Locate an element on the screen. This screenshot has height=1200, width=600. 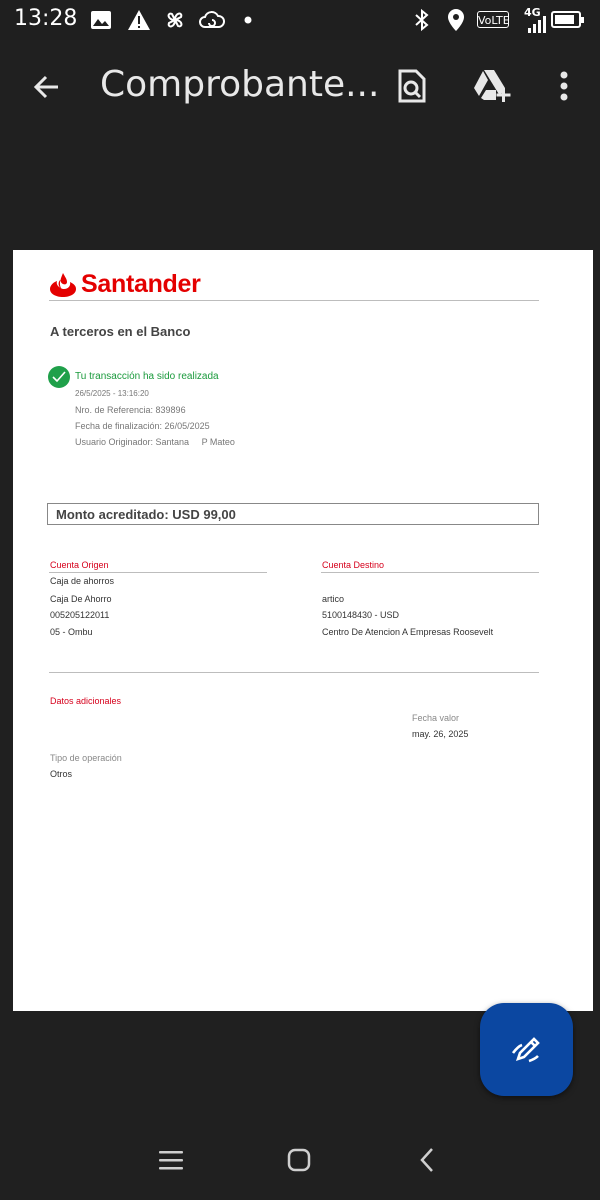
santander-flame-icon is located at coordinates (63, 284).